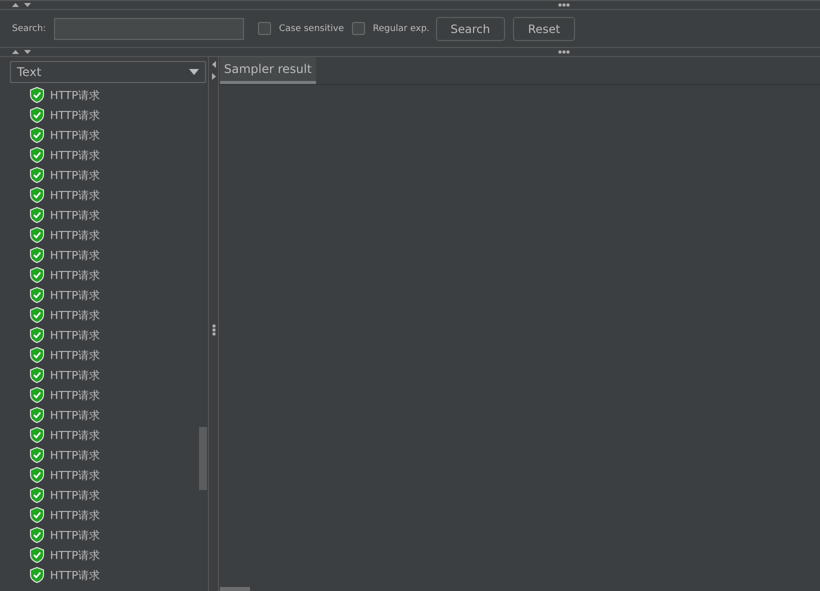 The width and height of the screenshot is (820, 591). I want to click on search-field, so click(149, 29).